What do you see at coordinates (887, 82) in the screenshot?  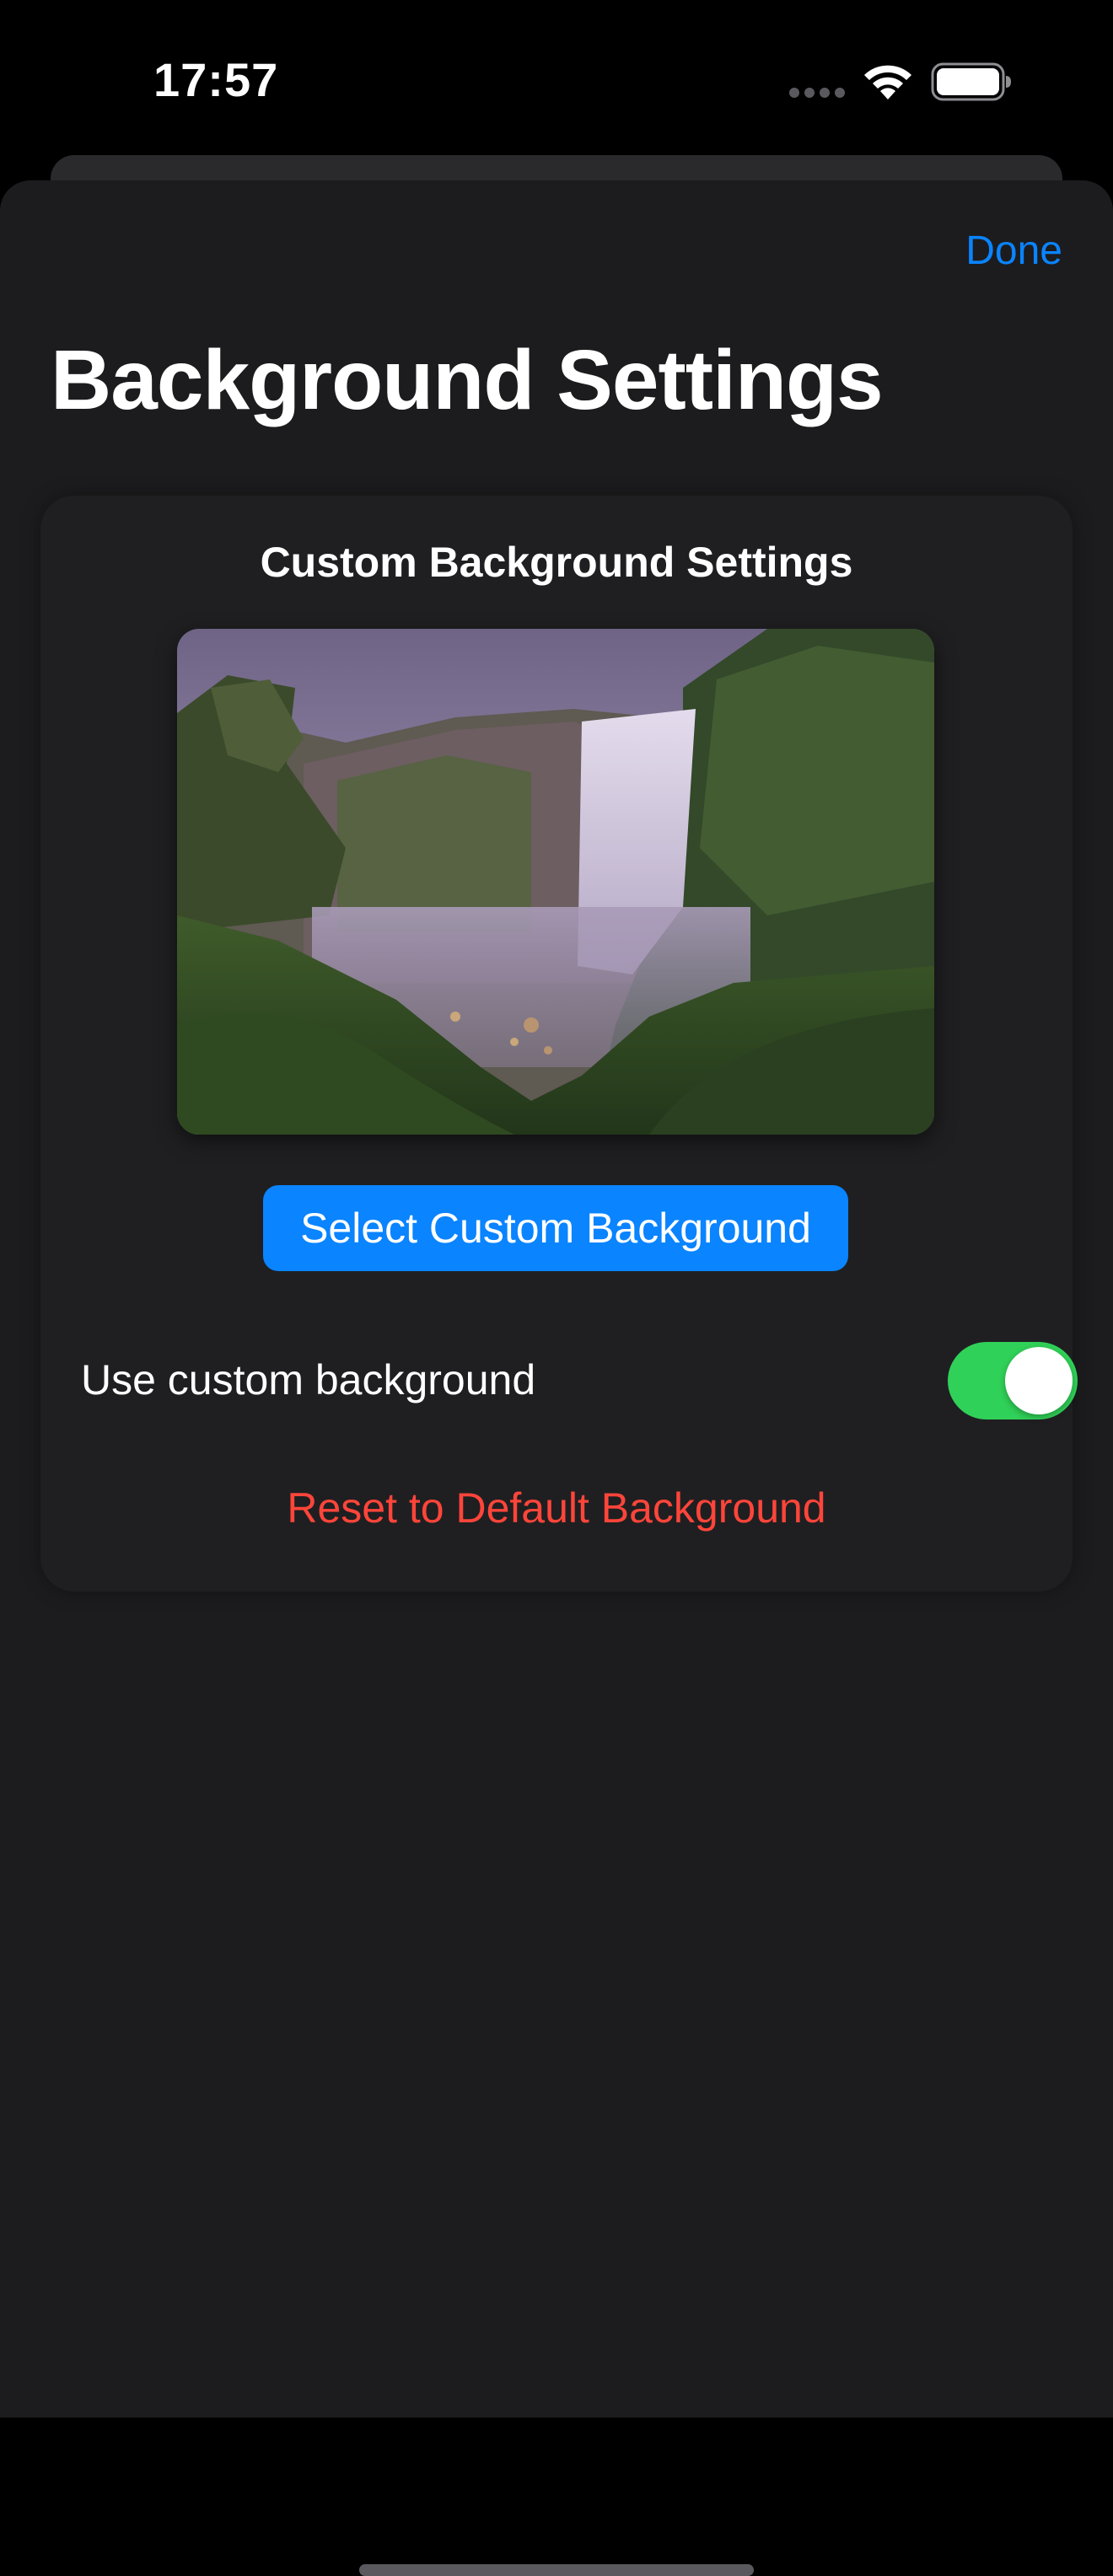 I see `wifi-icon` at bounding box center [887, 82].